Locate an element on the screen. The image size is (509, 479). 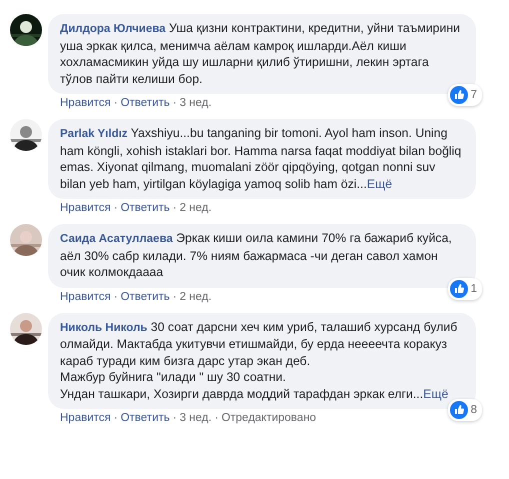
comment-text: Саида Асатуллаева Эркак киши оила камини 70% га бажариб куйса, аёл 30% сабр килади. 7% ниям бажармаса -чи деган савол хамон очик колмокдаааа is located at coordinates (256, 255).